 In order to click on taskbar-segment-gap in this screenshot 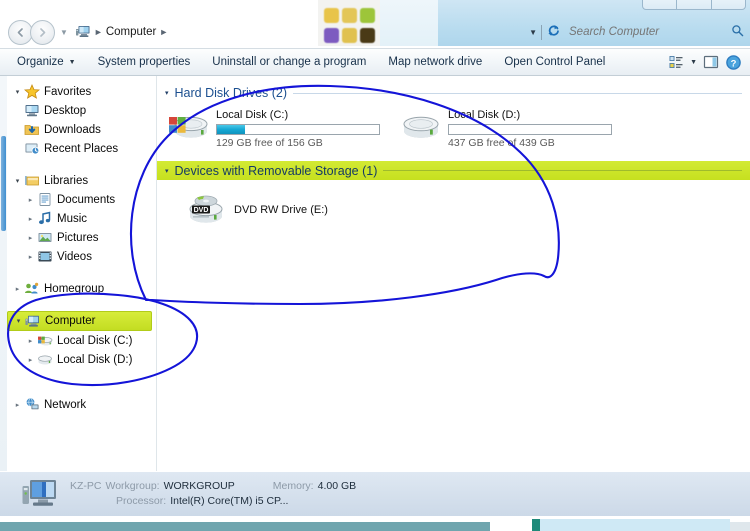, I will do `click(511, 526)`.